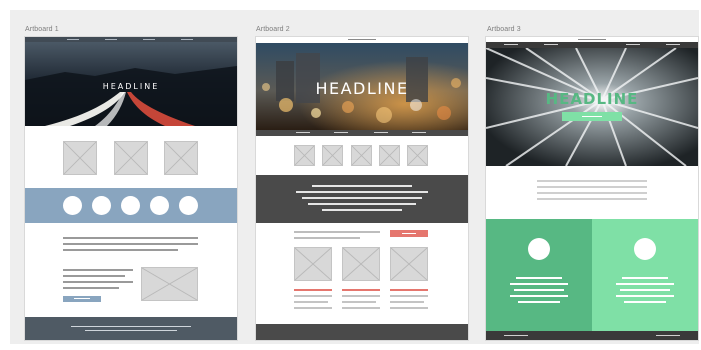 The height and width of the screenshot is (350, 701). Describe the element at coordinates (504, 29) in the screenshot. I see `artboard-3-label: Artboard 3` at that location.